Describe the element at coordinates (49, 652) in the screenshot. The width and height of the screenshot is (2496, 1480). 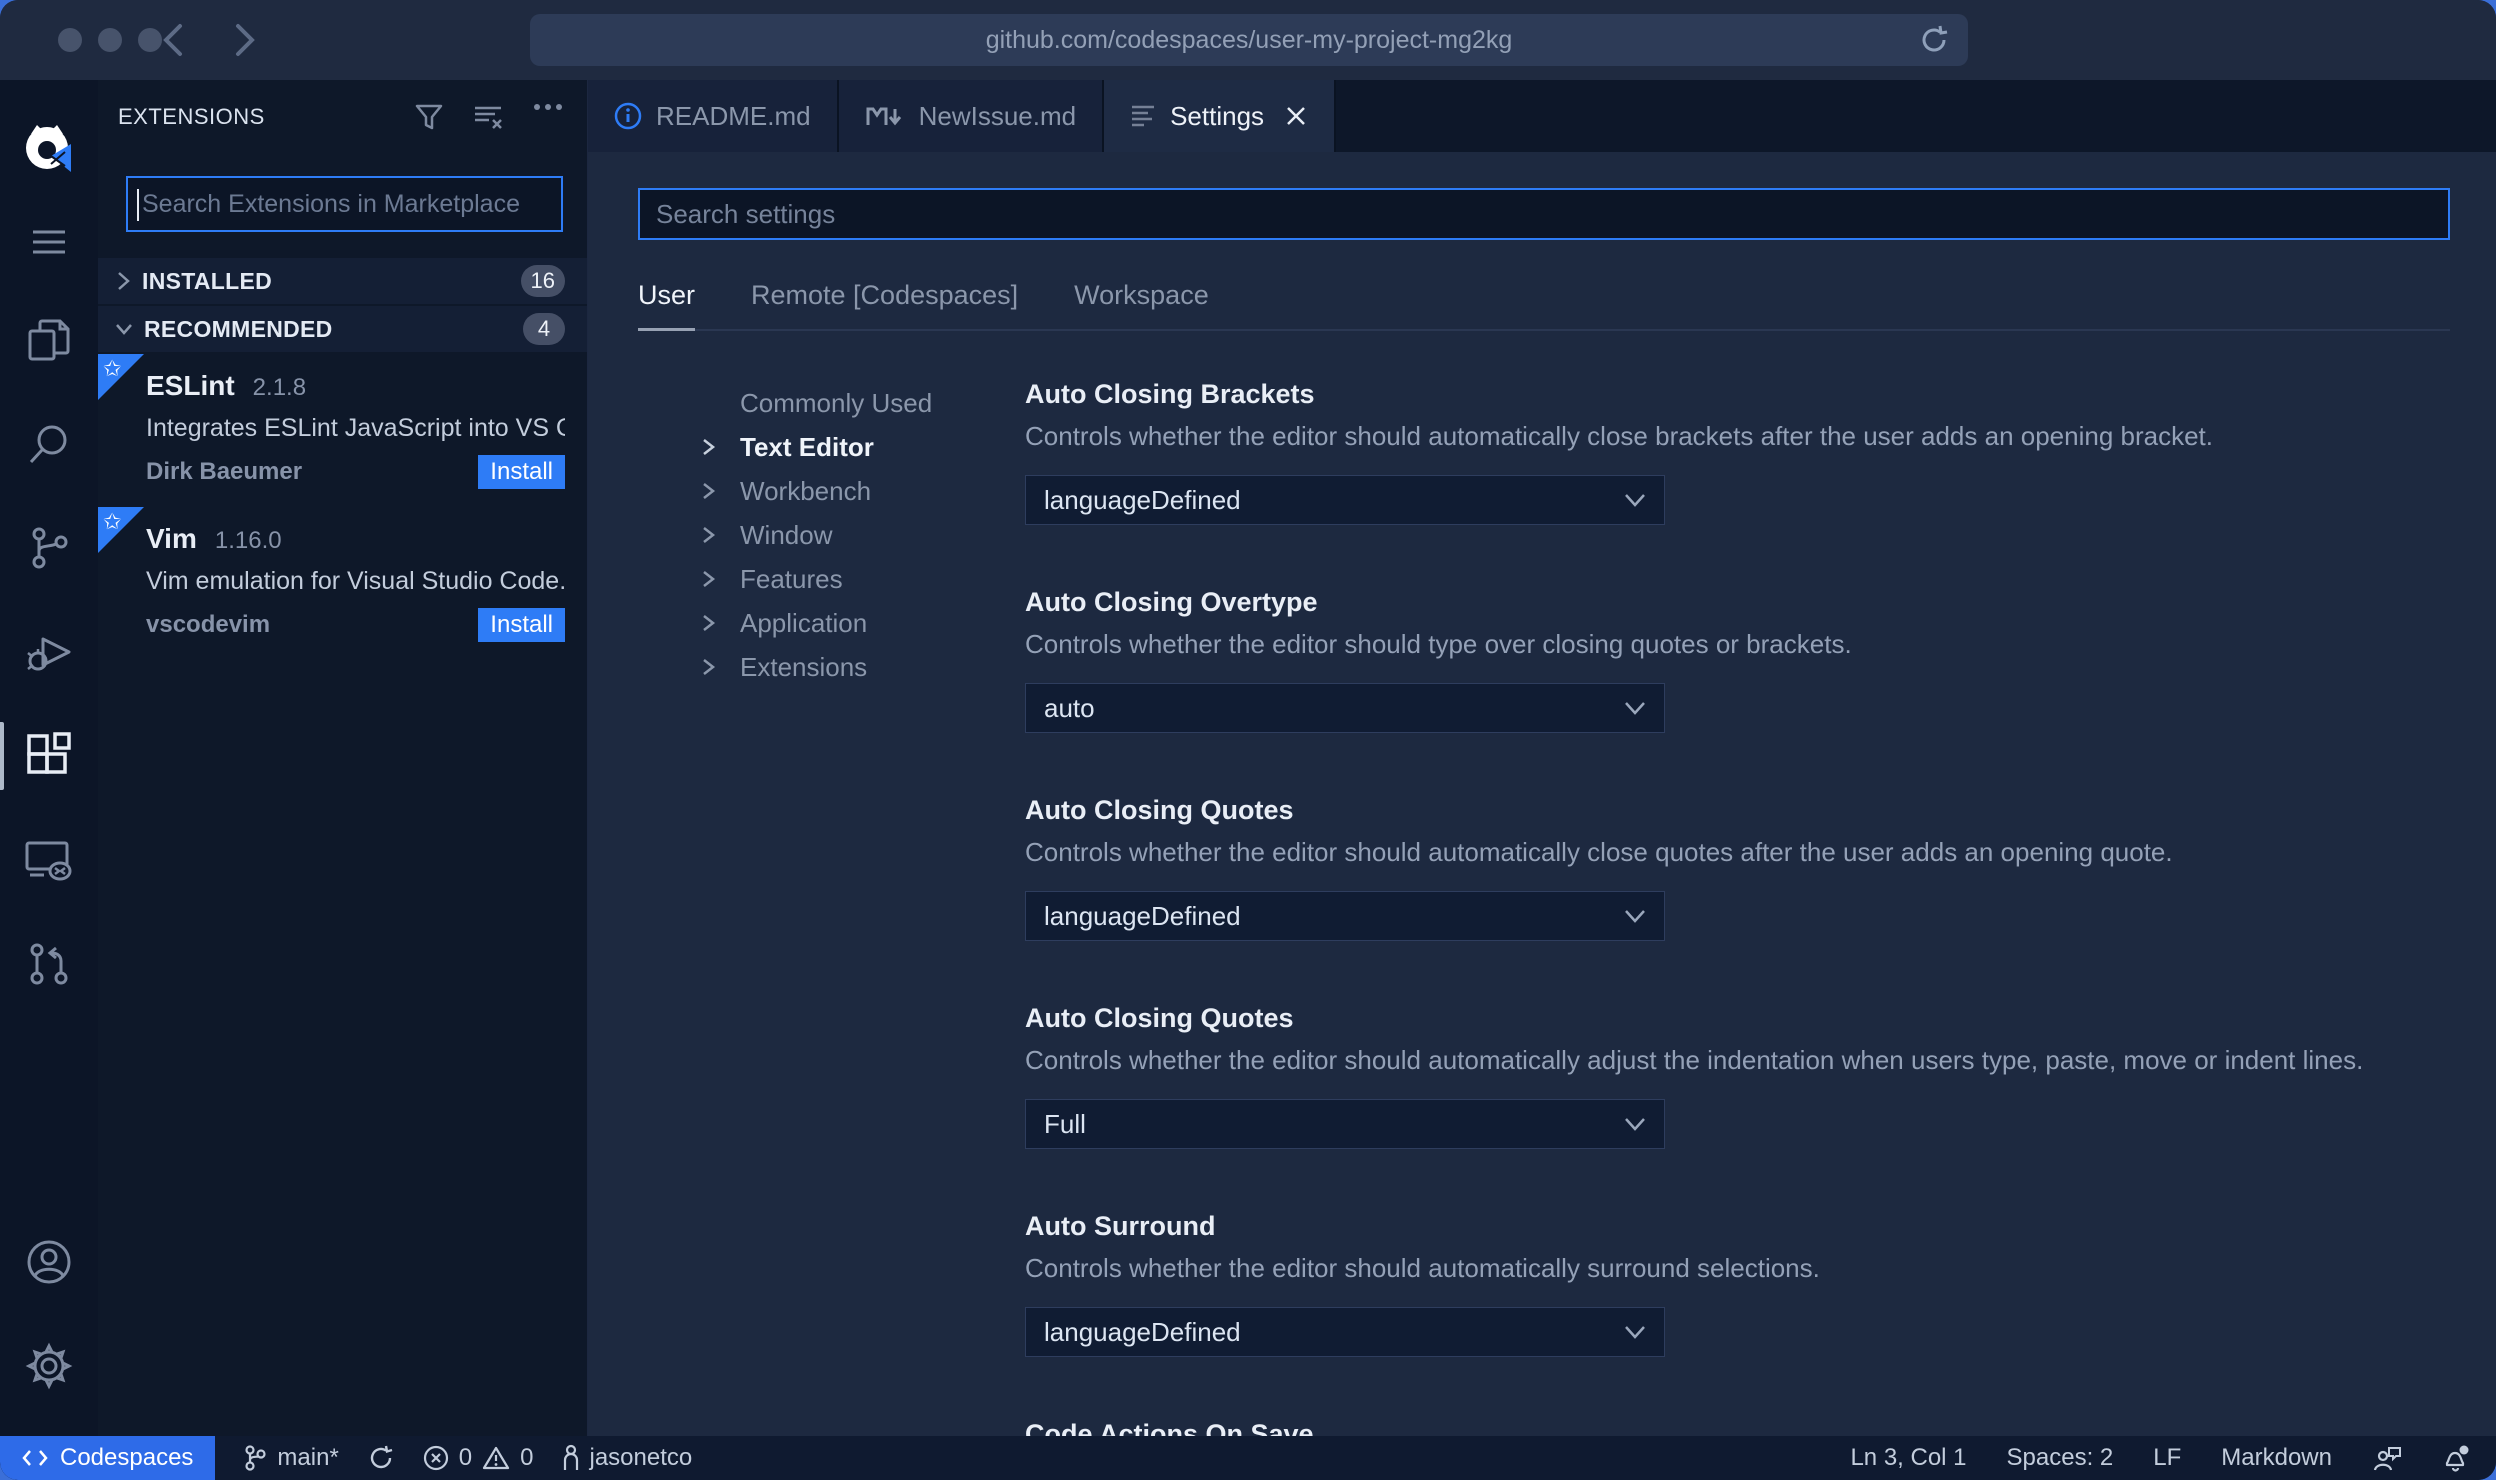
I see `run-debug-icon` at that location.